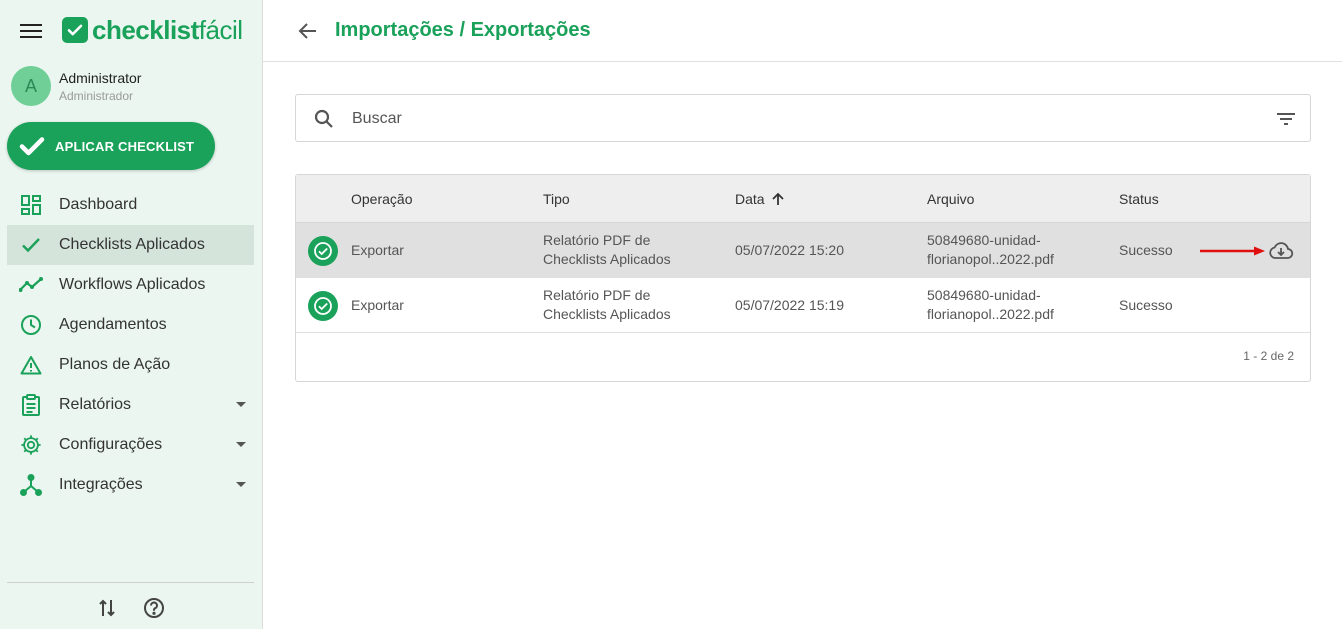  Describe the element at coordinates (101, 484) in the screenshot. I see `sidebar-item-label: Integrações` at that location.